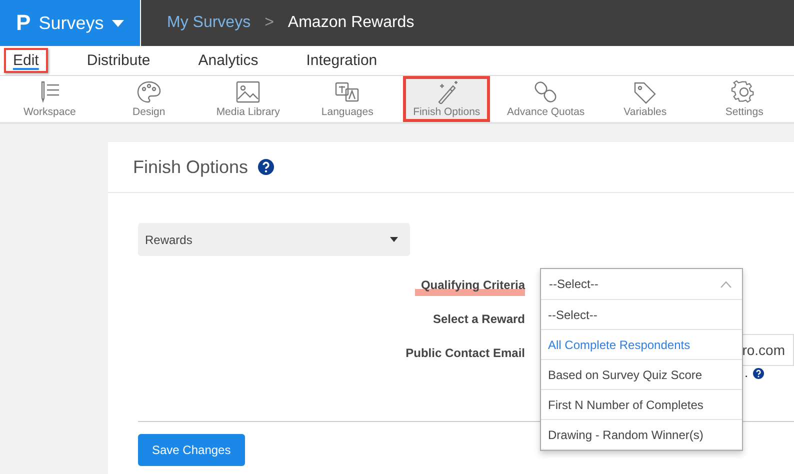 The width and height of the screenshot is (794, 474). What do you see at coordinates (464, 353) in the screenshot?
I see `field-label: Public Contact Email` at bounding box center [464, 353].